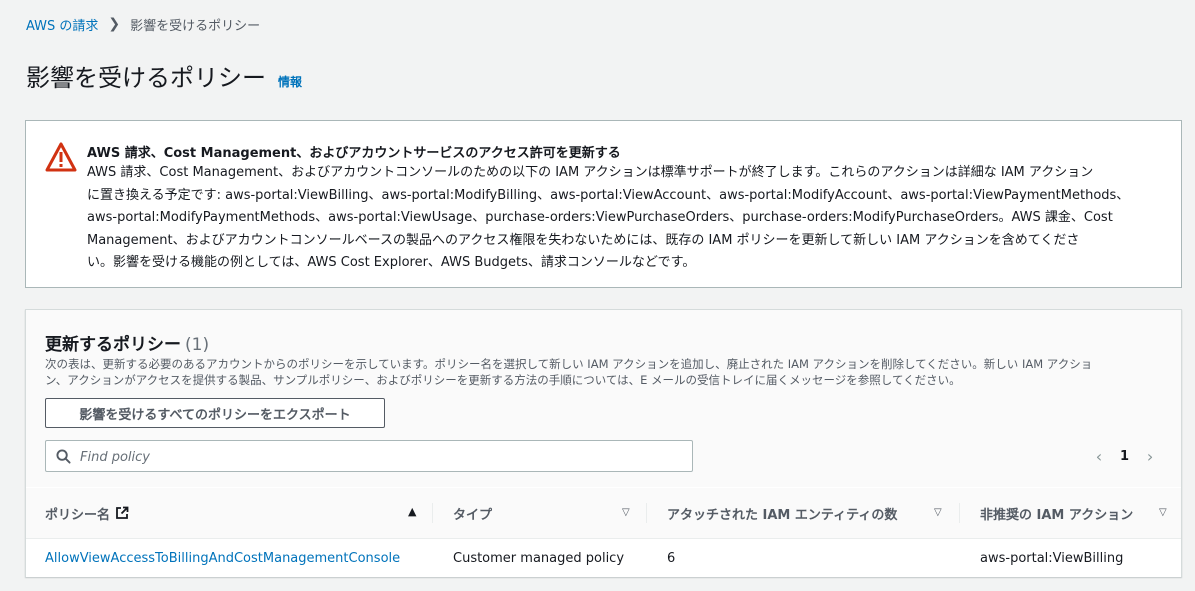 The image size is (1195, 591). I want to click on panel-title: 更新するポリシー (1), so click(127, 342).